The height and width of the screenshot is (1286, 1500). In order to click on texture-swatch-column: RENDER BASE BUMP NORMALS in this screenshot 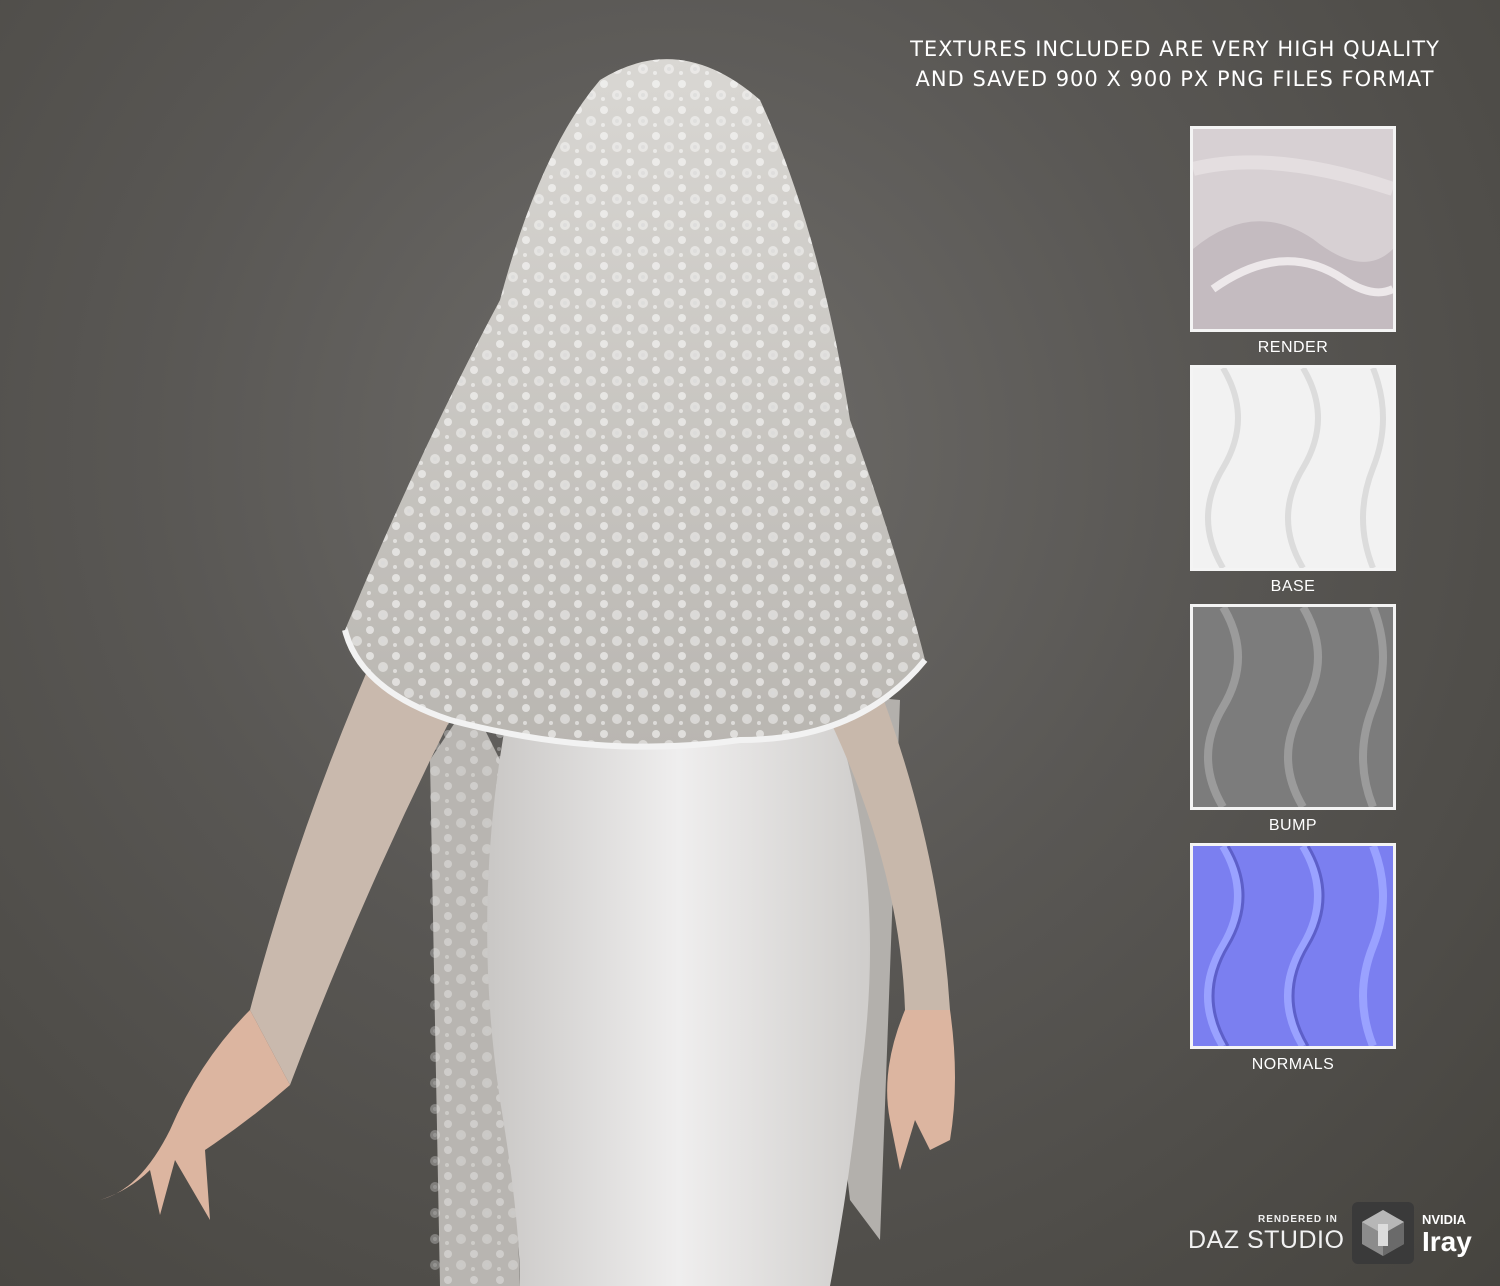, I will do `click(1293, 604)`.